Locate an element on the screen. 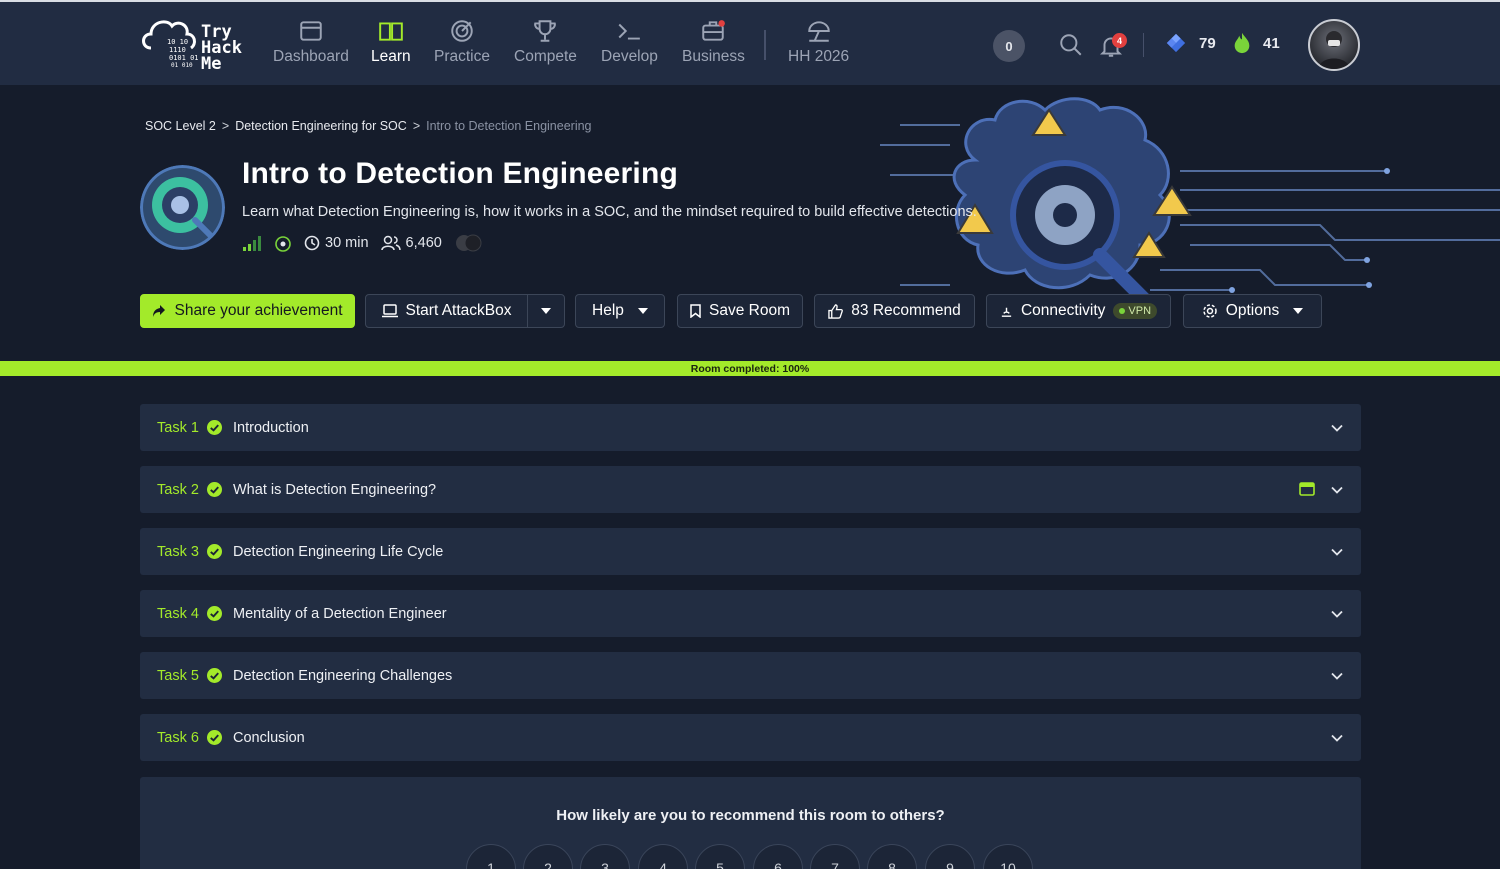 Image resolution: width=1500 pixels, height=869 pixels. task-row: Task 4 Mentality of a Detection Engineer is located at coordinates (750, 613).